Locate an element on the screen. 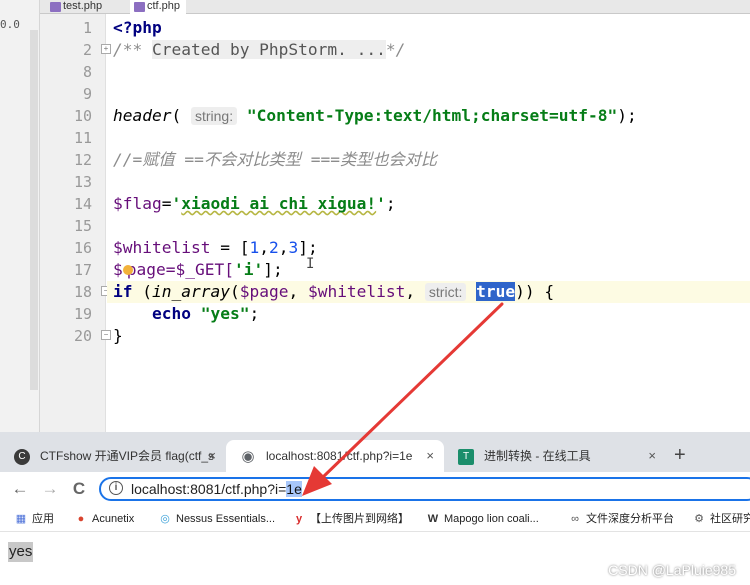  project-panel-scrollbar is located at coordinates (34, 210).